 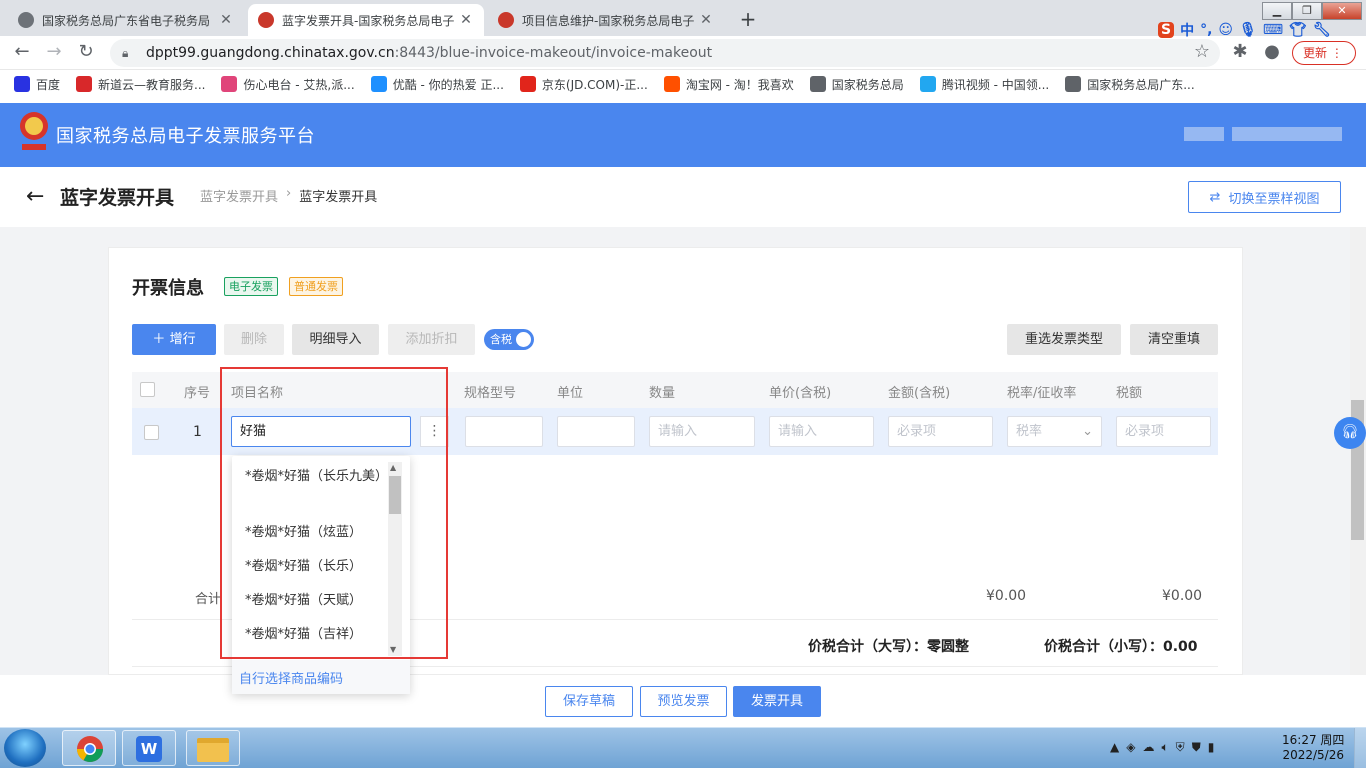 I want to click on quantity-input: 请输入, so click(x=702, y=431).